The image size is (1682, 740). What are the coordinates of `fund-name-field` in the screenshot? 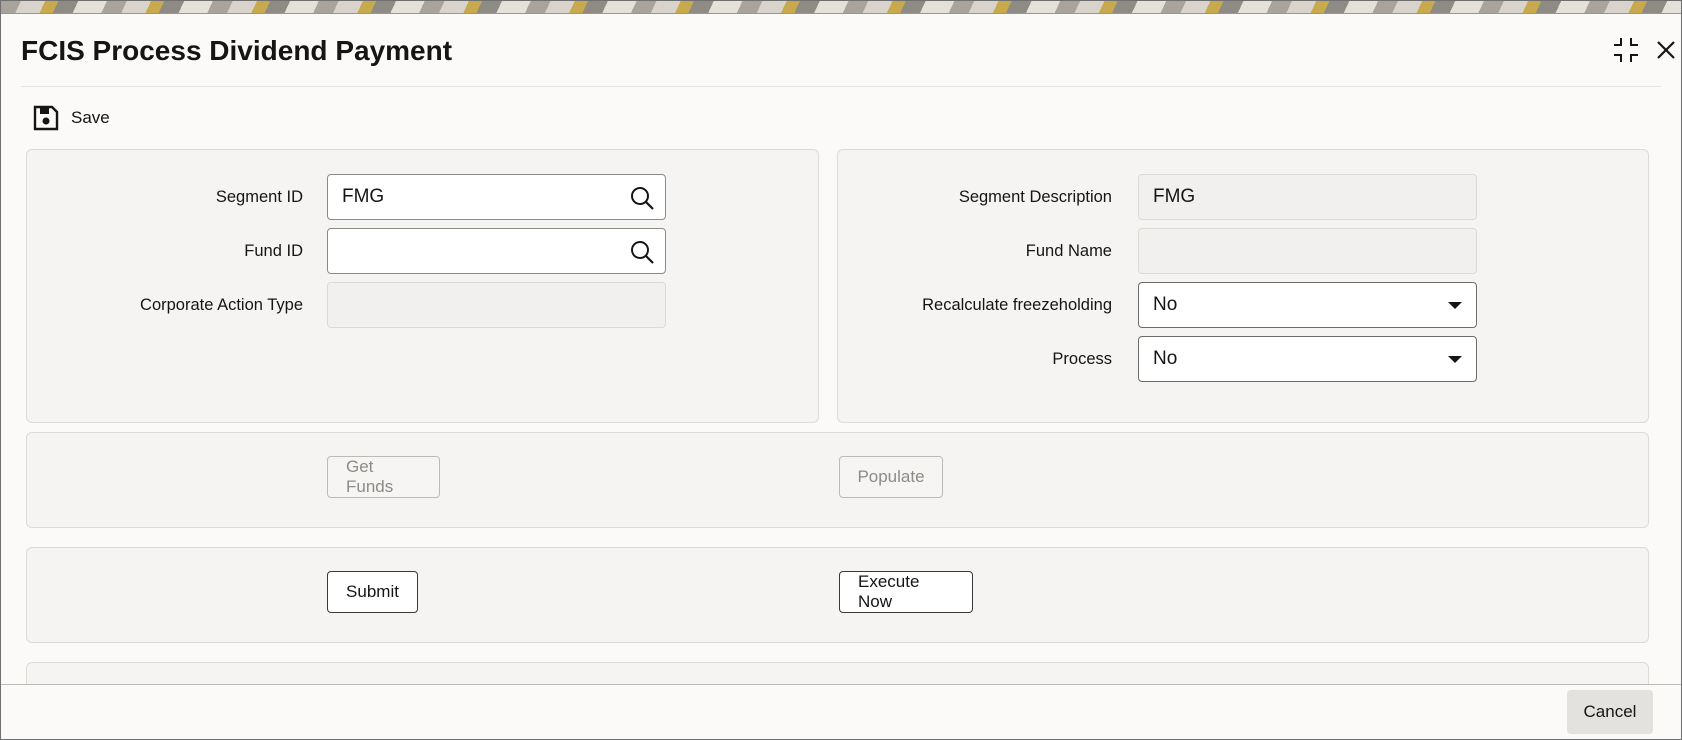 It's located at (1307, 251).